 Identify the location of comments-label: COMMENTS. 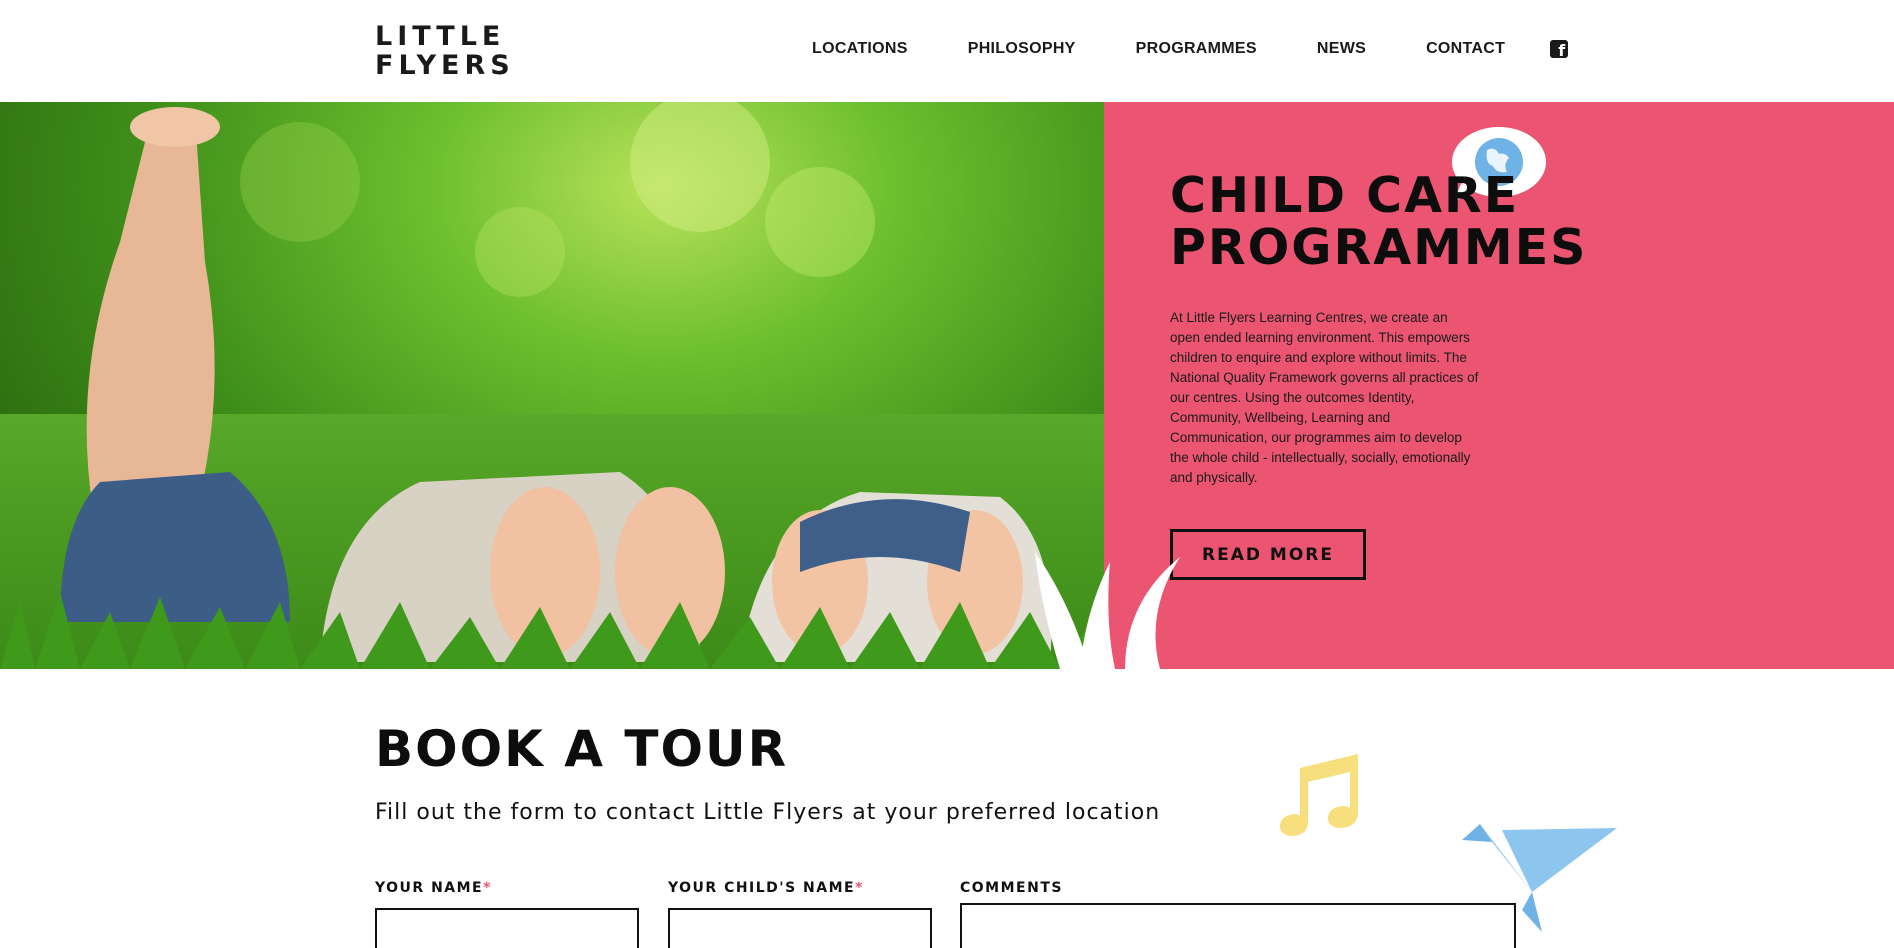
(1011, 888).